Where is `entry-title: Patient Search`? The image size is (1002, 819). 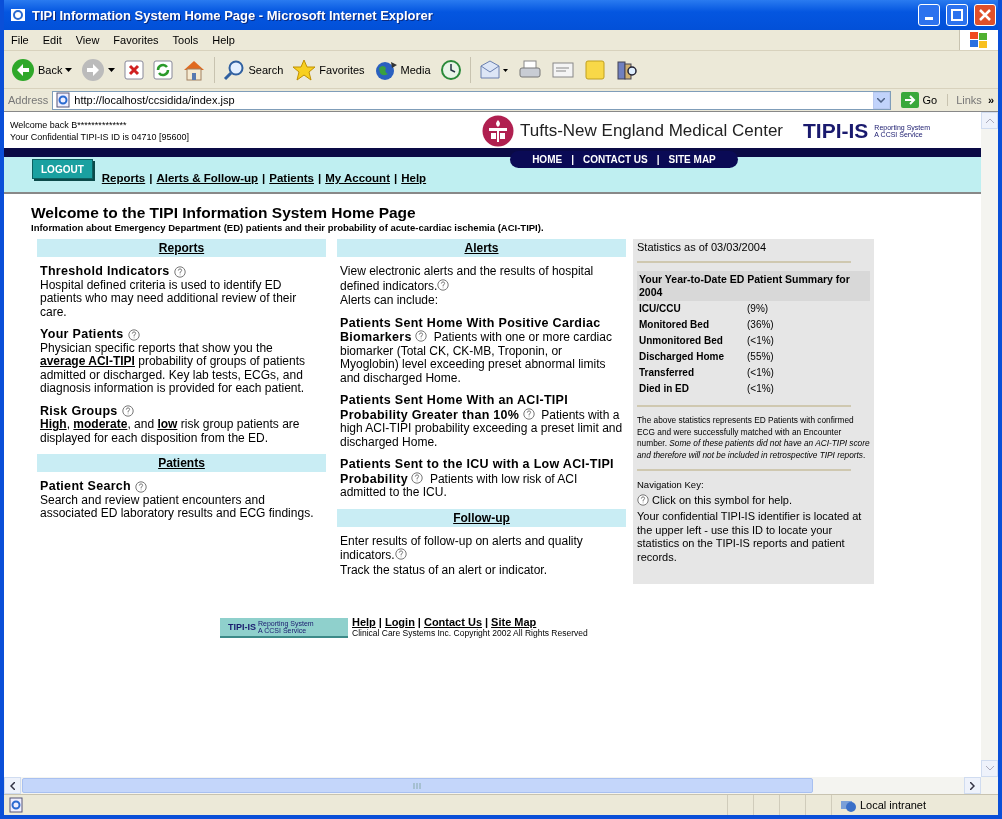 entry-title: Patient Search is located at coordinates (86, 487).